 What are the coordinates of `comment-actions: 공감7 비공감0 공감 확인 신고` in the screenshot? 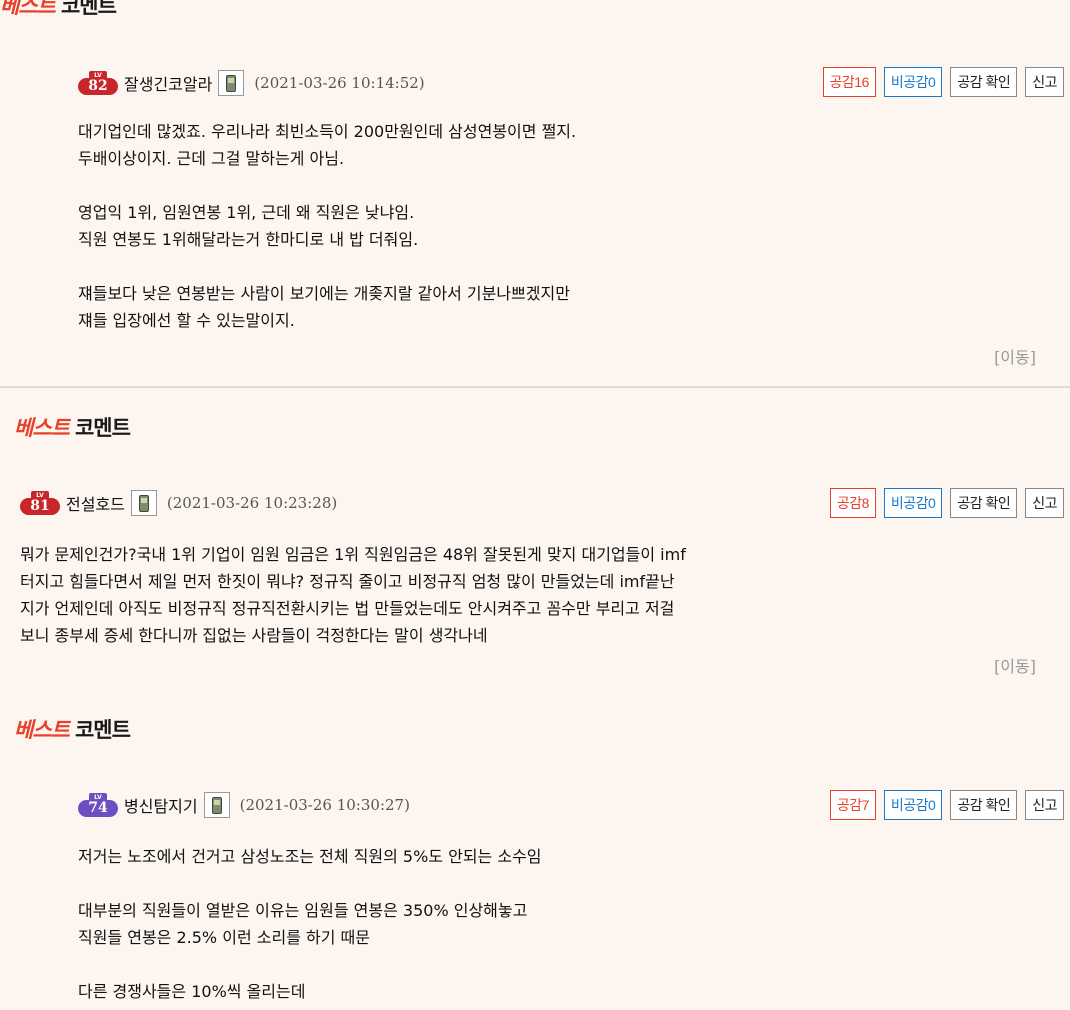 It's located at (946, 805).